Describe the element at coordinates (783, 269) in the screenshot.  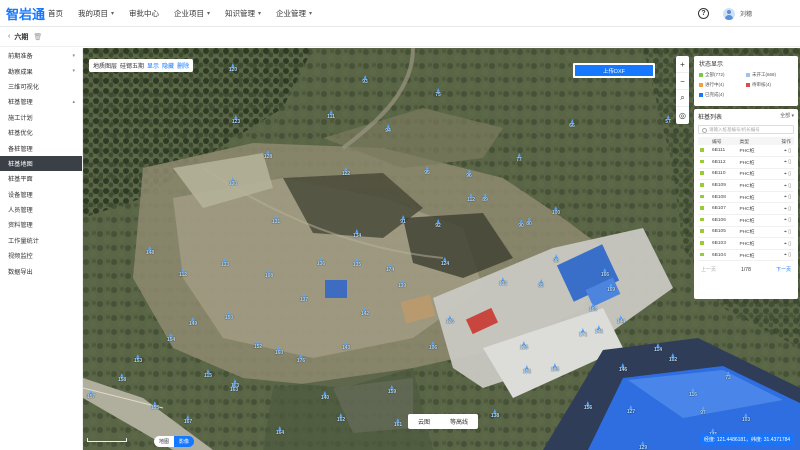
I see `next-page-button: 下一页` at that location.